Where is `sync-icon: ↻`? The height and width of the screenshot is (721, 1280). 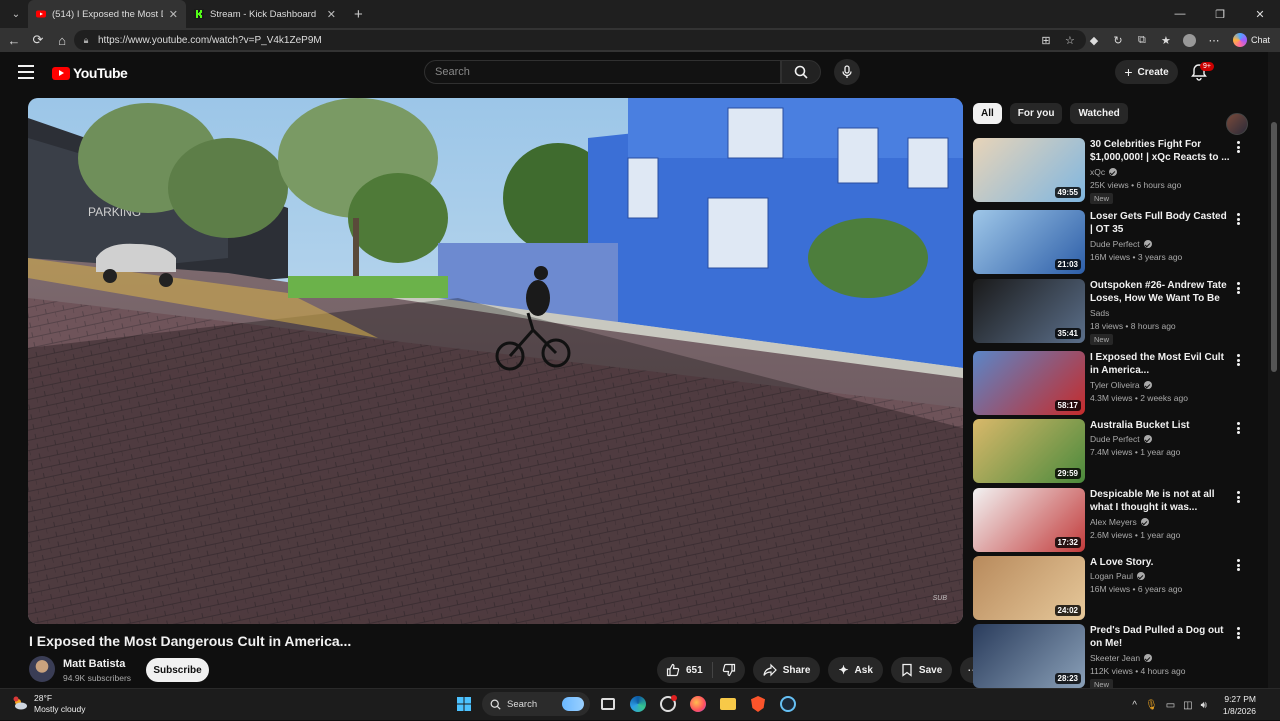 sync-icon: ↻ is located at coordinates (1118, 40).